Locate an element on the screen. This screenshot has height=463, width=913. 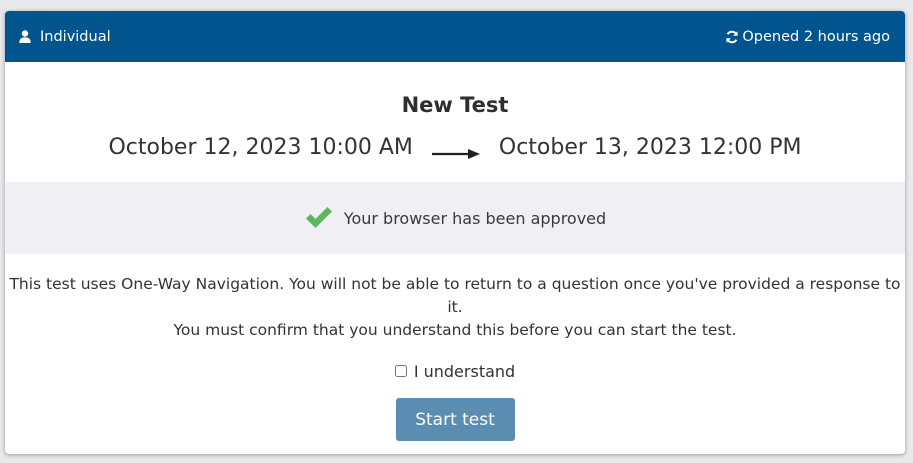
refresh-icon is located at coordinates (732, 37).